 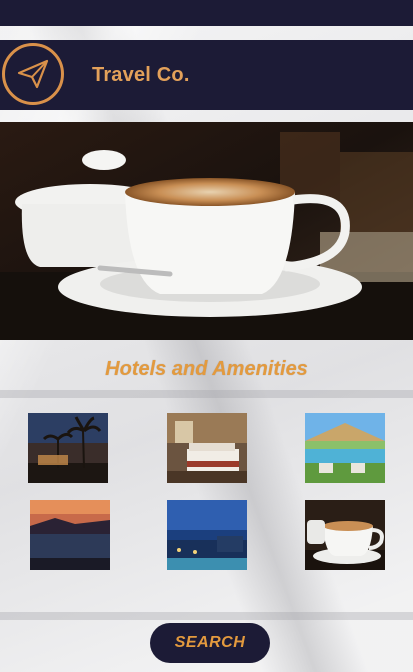 What do you see at coordinates (210, 643) in the screenshot?
I see `search-button: SEARCH` at bounding box center [210, 643].